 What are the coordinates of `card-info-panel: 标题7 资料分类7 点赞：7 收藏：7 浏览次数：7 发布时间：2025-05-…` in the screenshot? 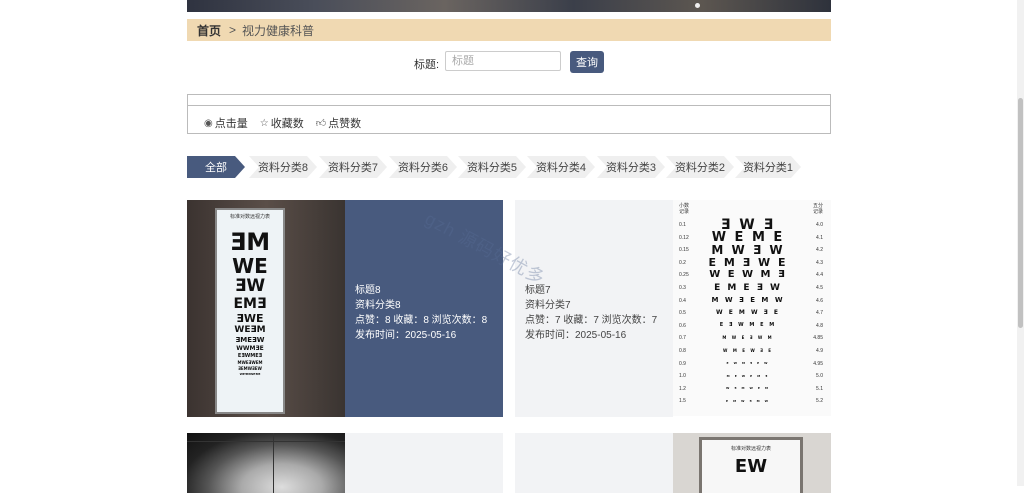 It's located at (594, 308).